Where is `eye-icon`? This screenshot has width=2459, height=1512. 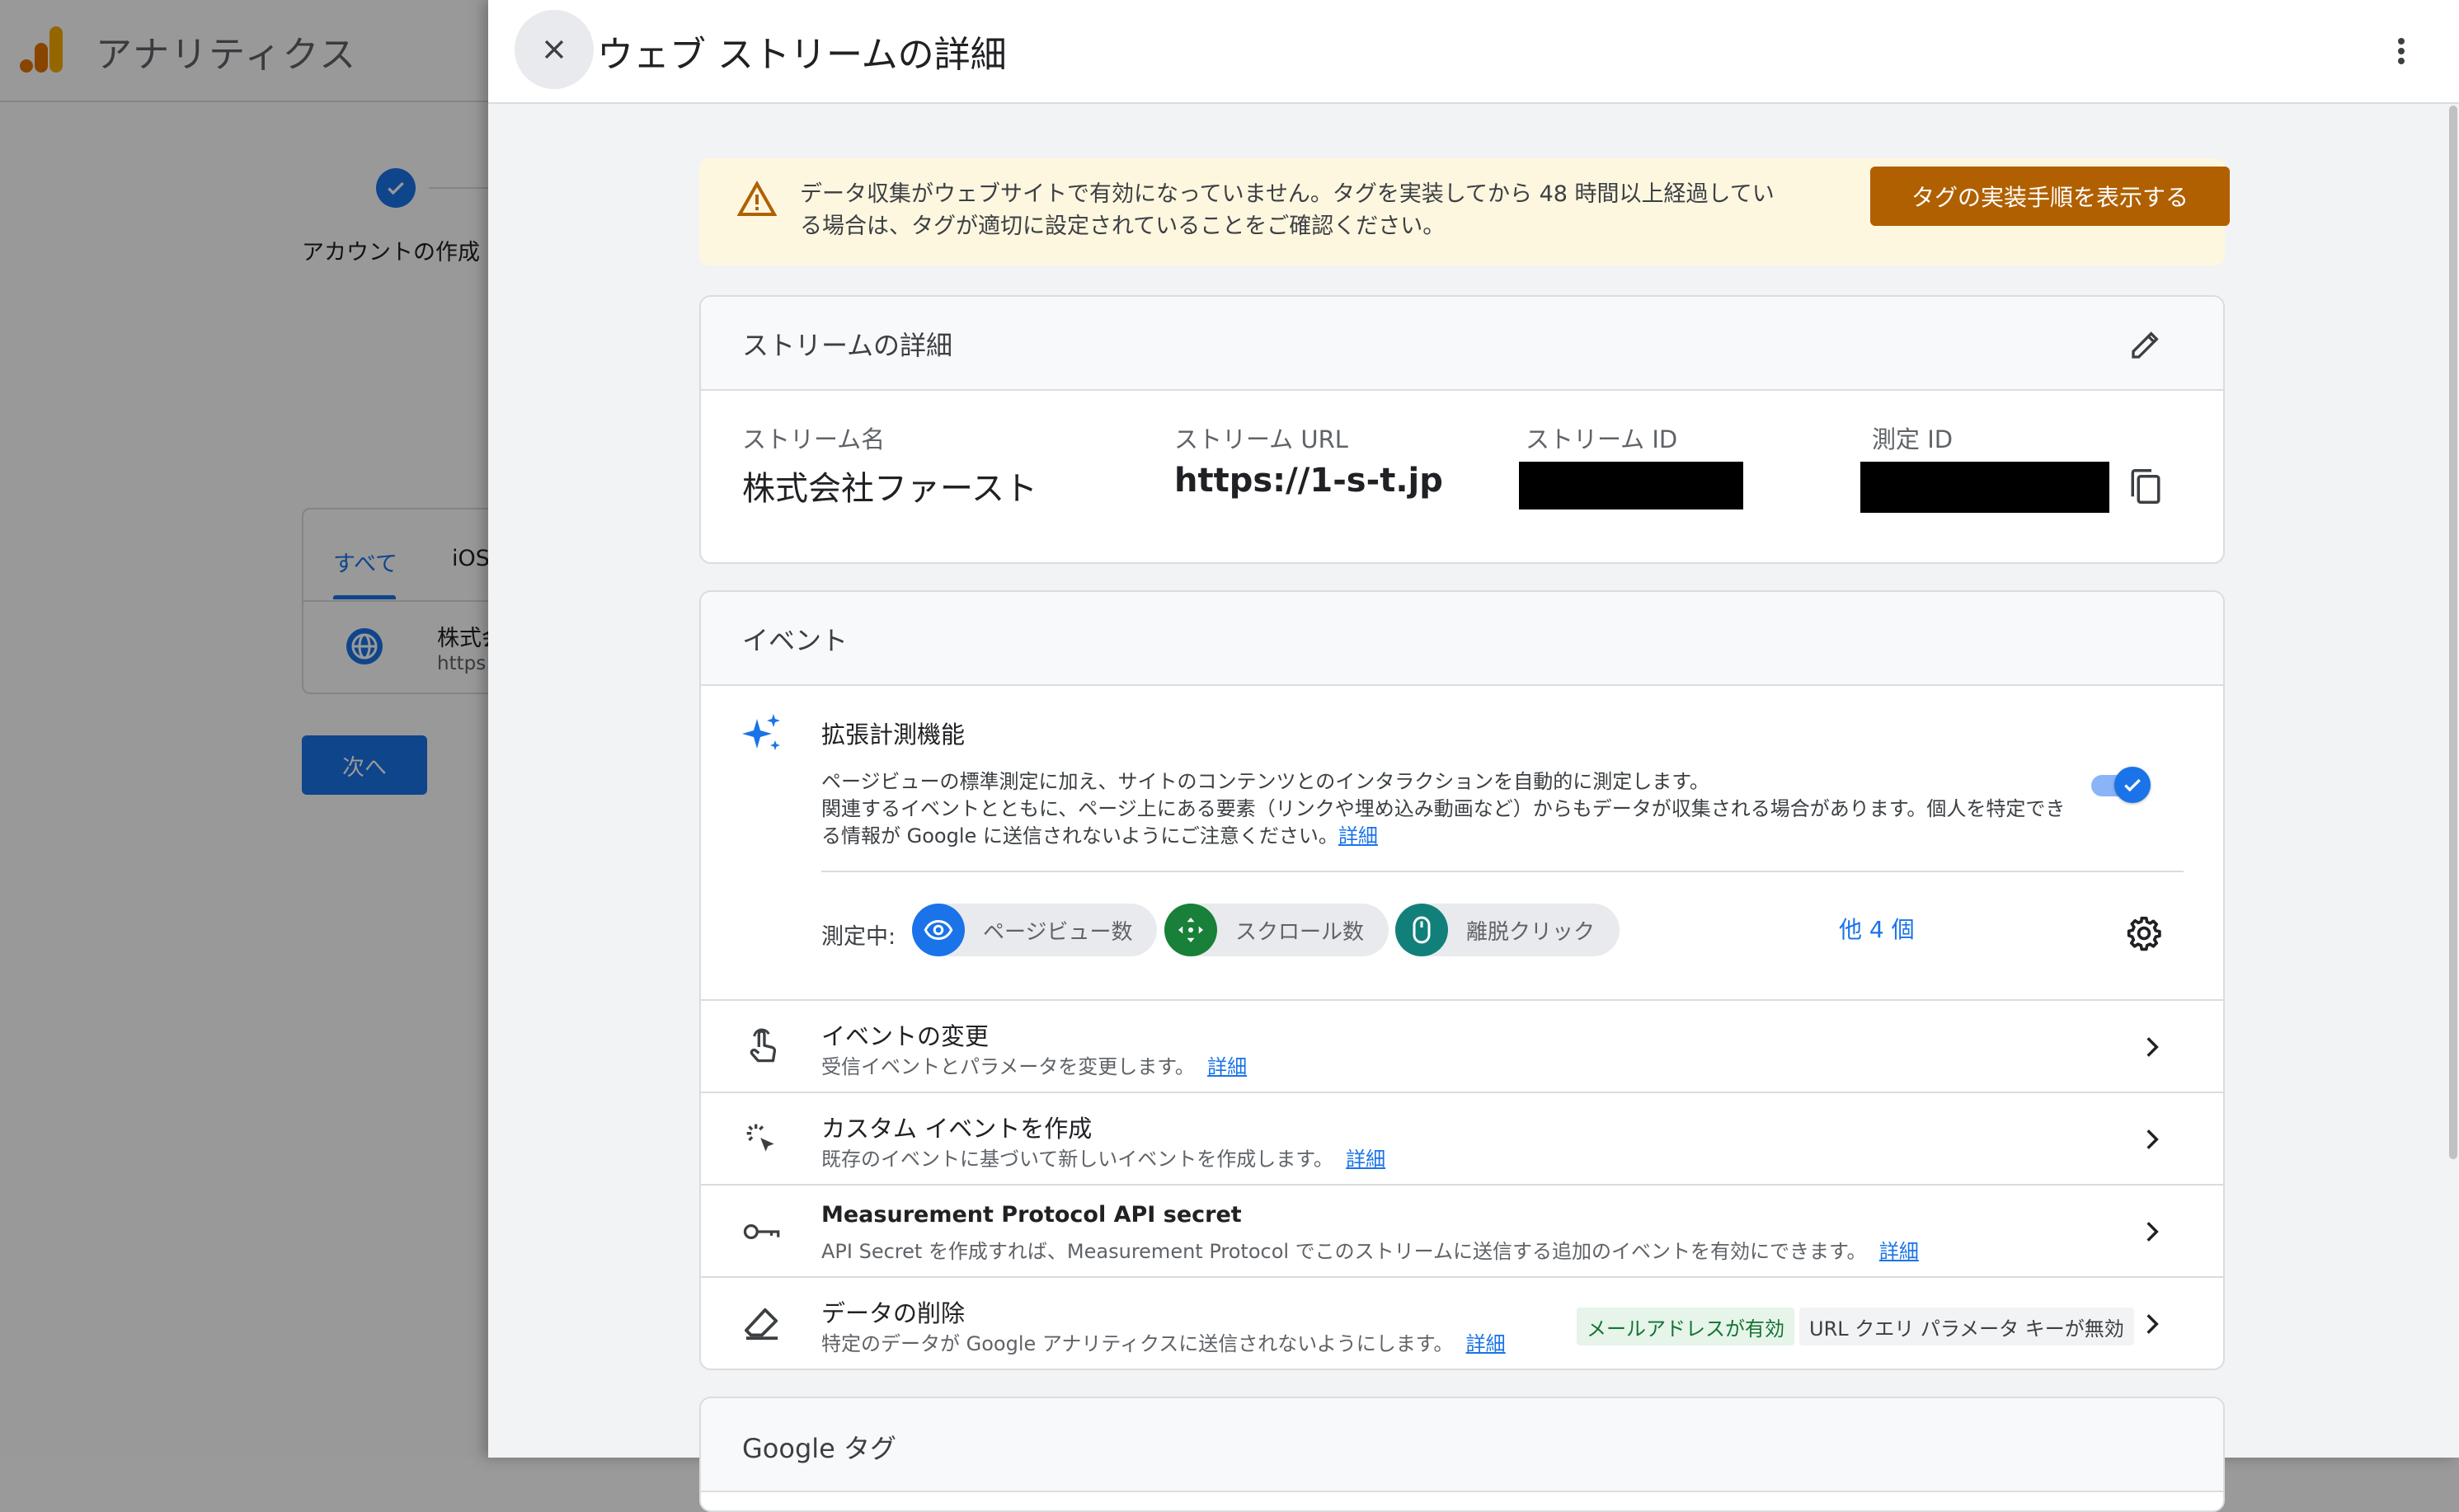
eye-icon is located at coordinates (939, 930).